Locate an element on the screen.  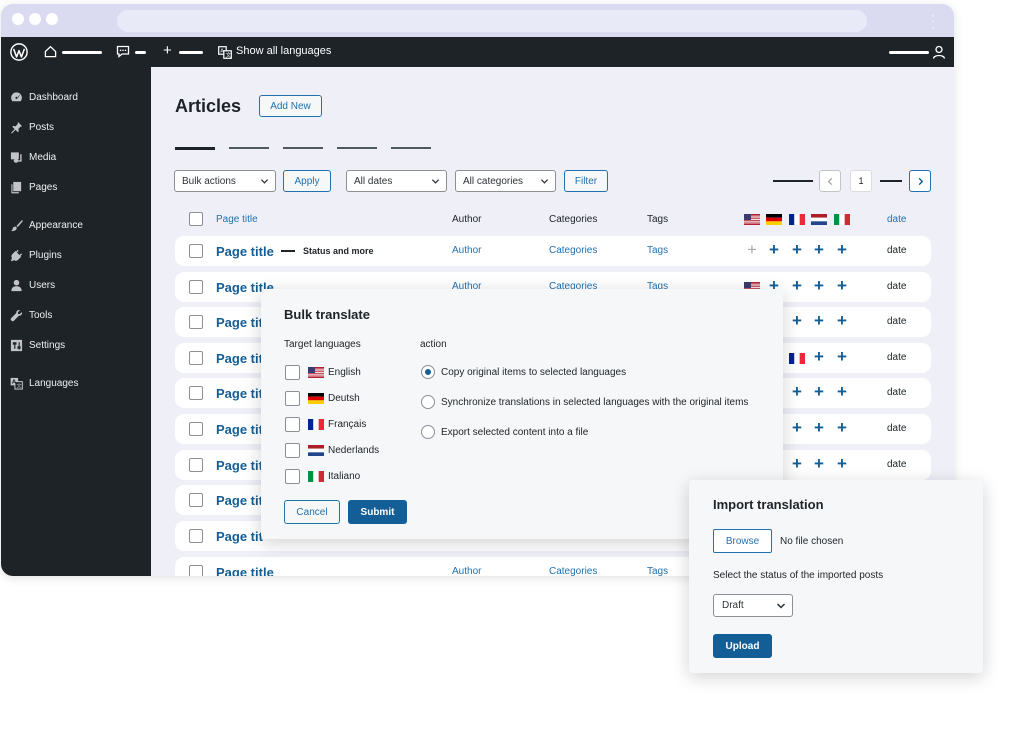
sidebar-item-posts: Posts is located at coordinates (32, 127).